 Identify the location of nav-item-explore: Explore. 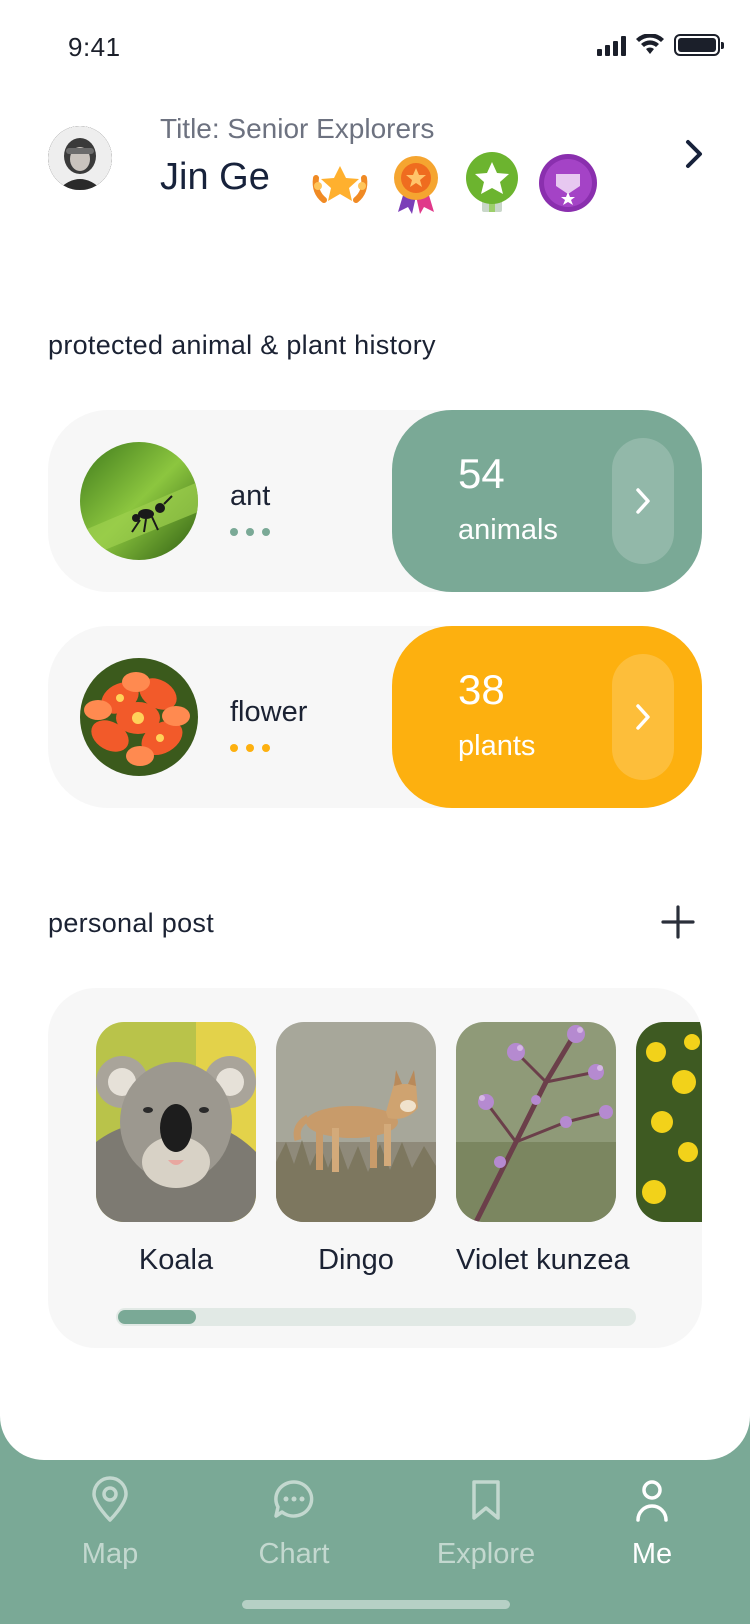
(486, 1523).